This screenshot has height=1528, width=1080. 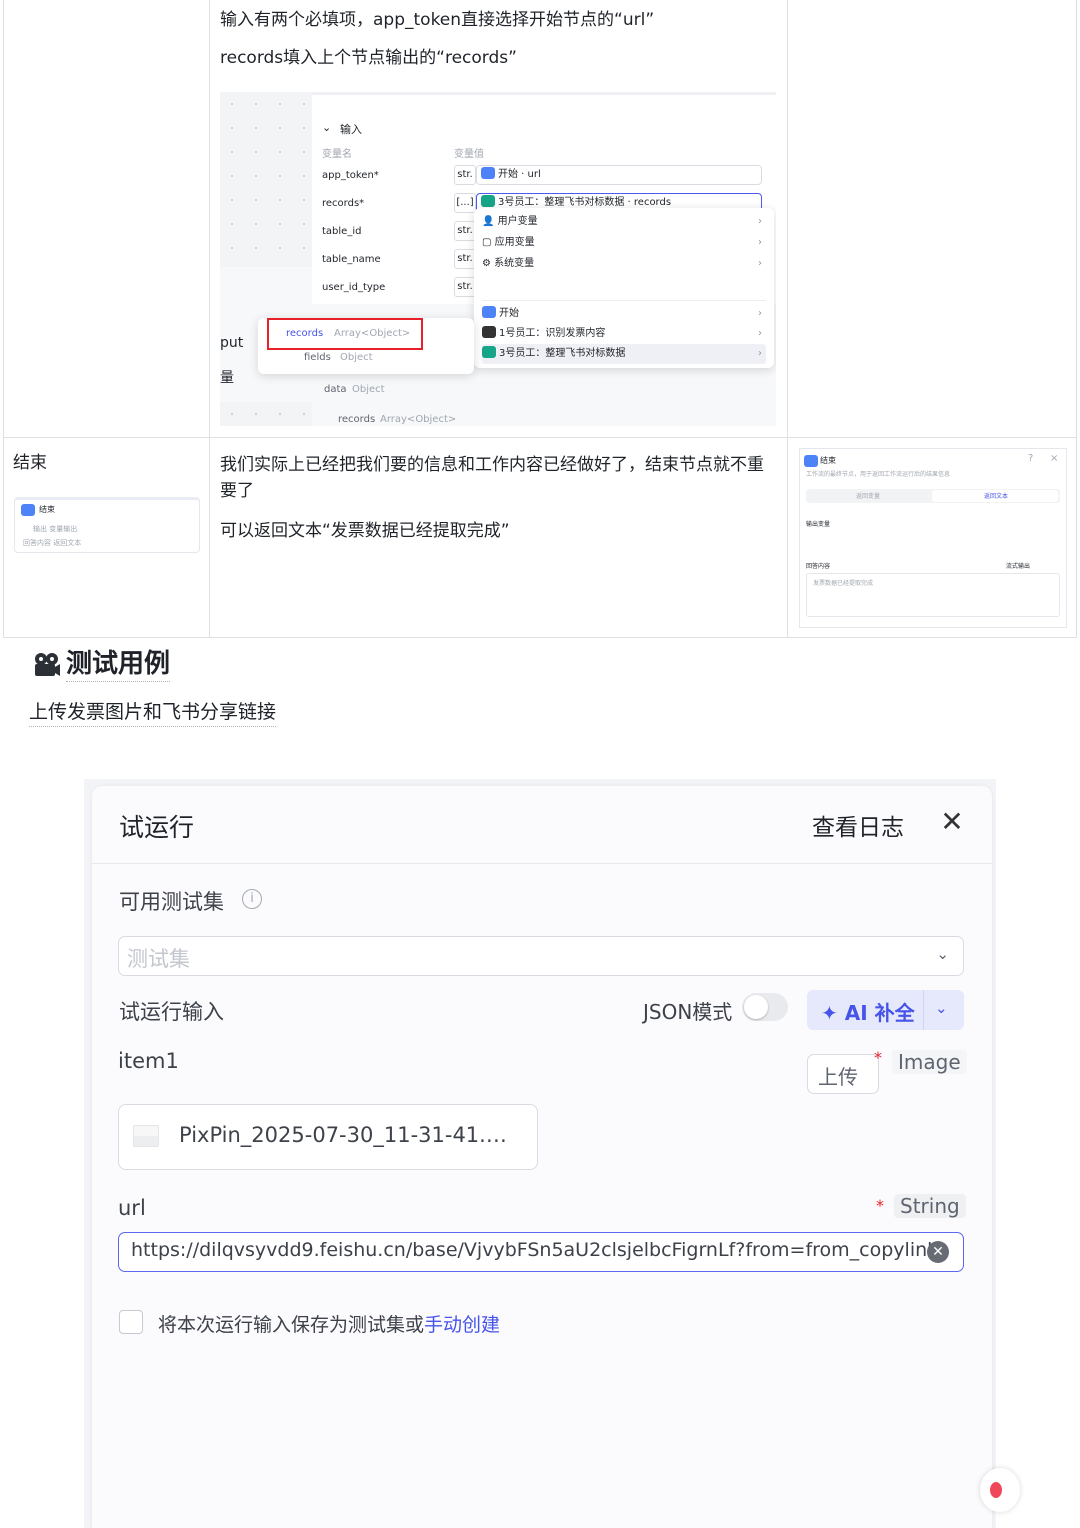 What do you see at coordinates (342, 231) in the screenshot?
I see `param-name: table_id` at bounding box center [342, 231].